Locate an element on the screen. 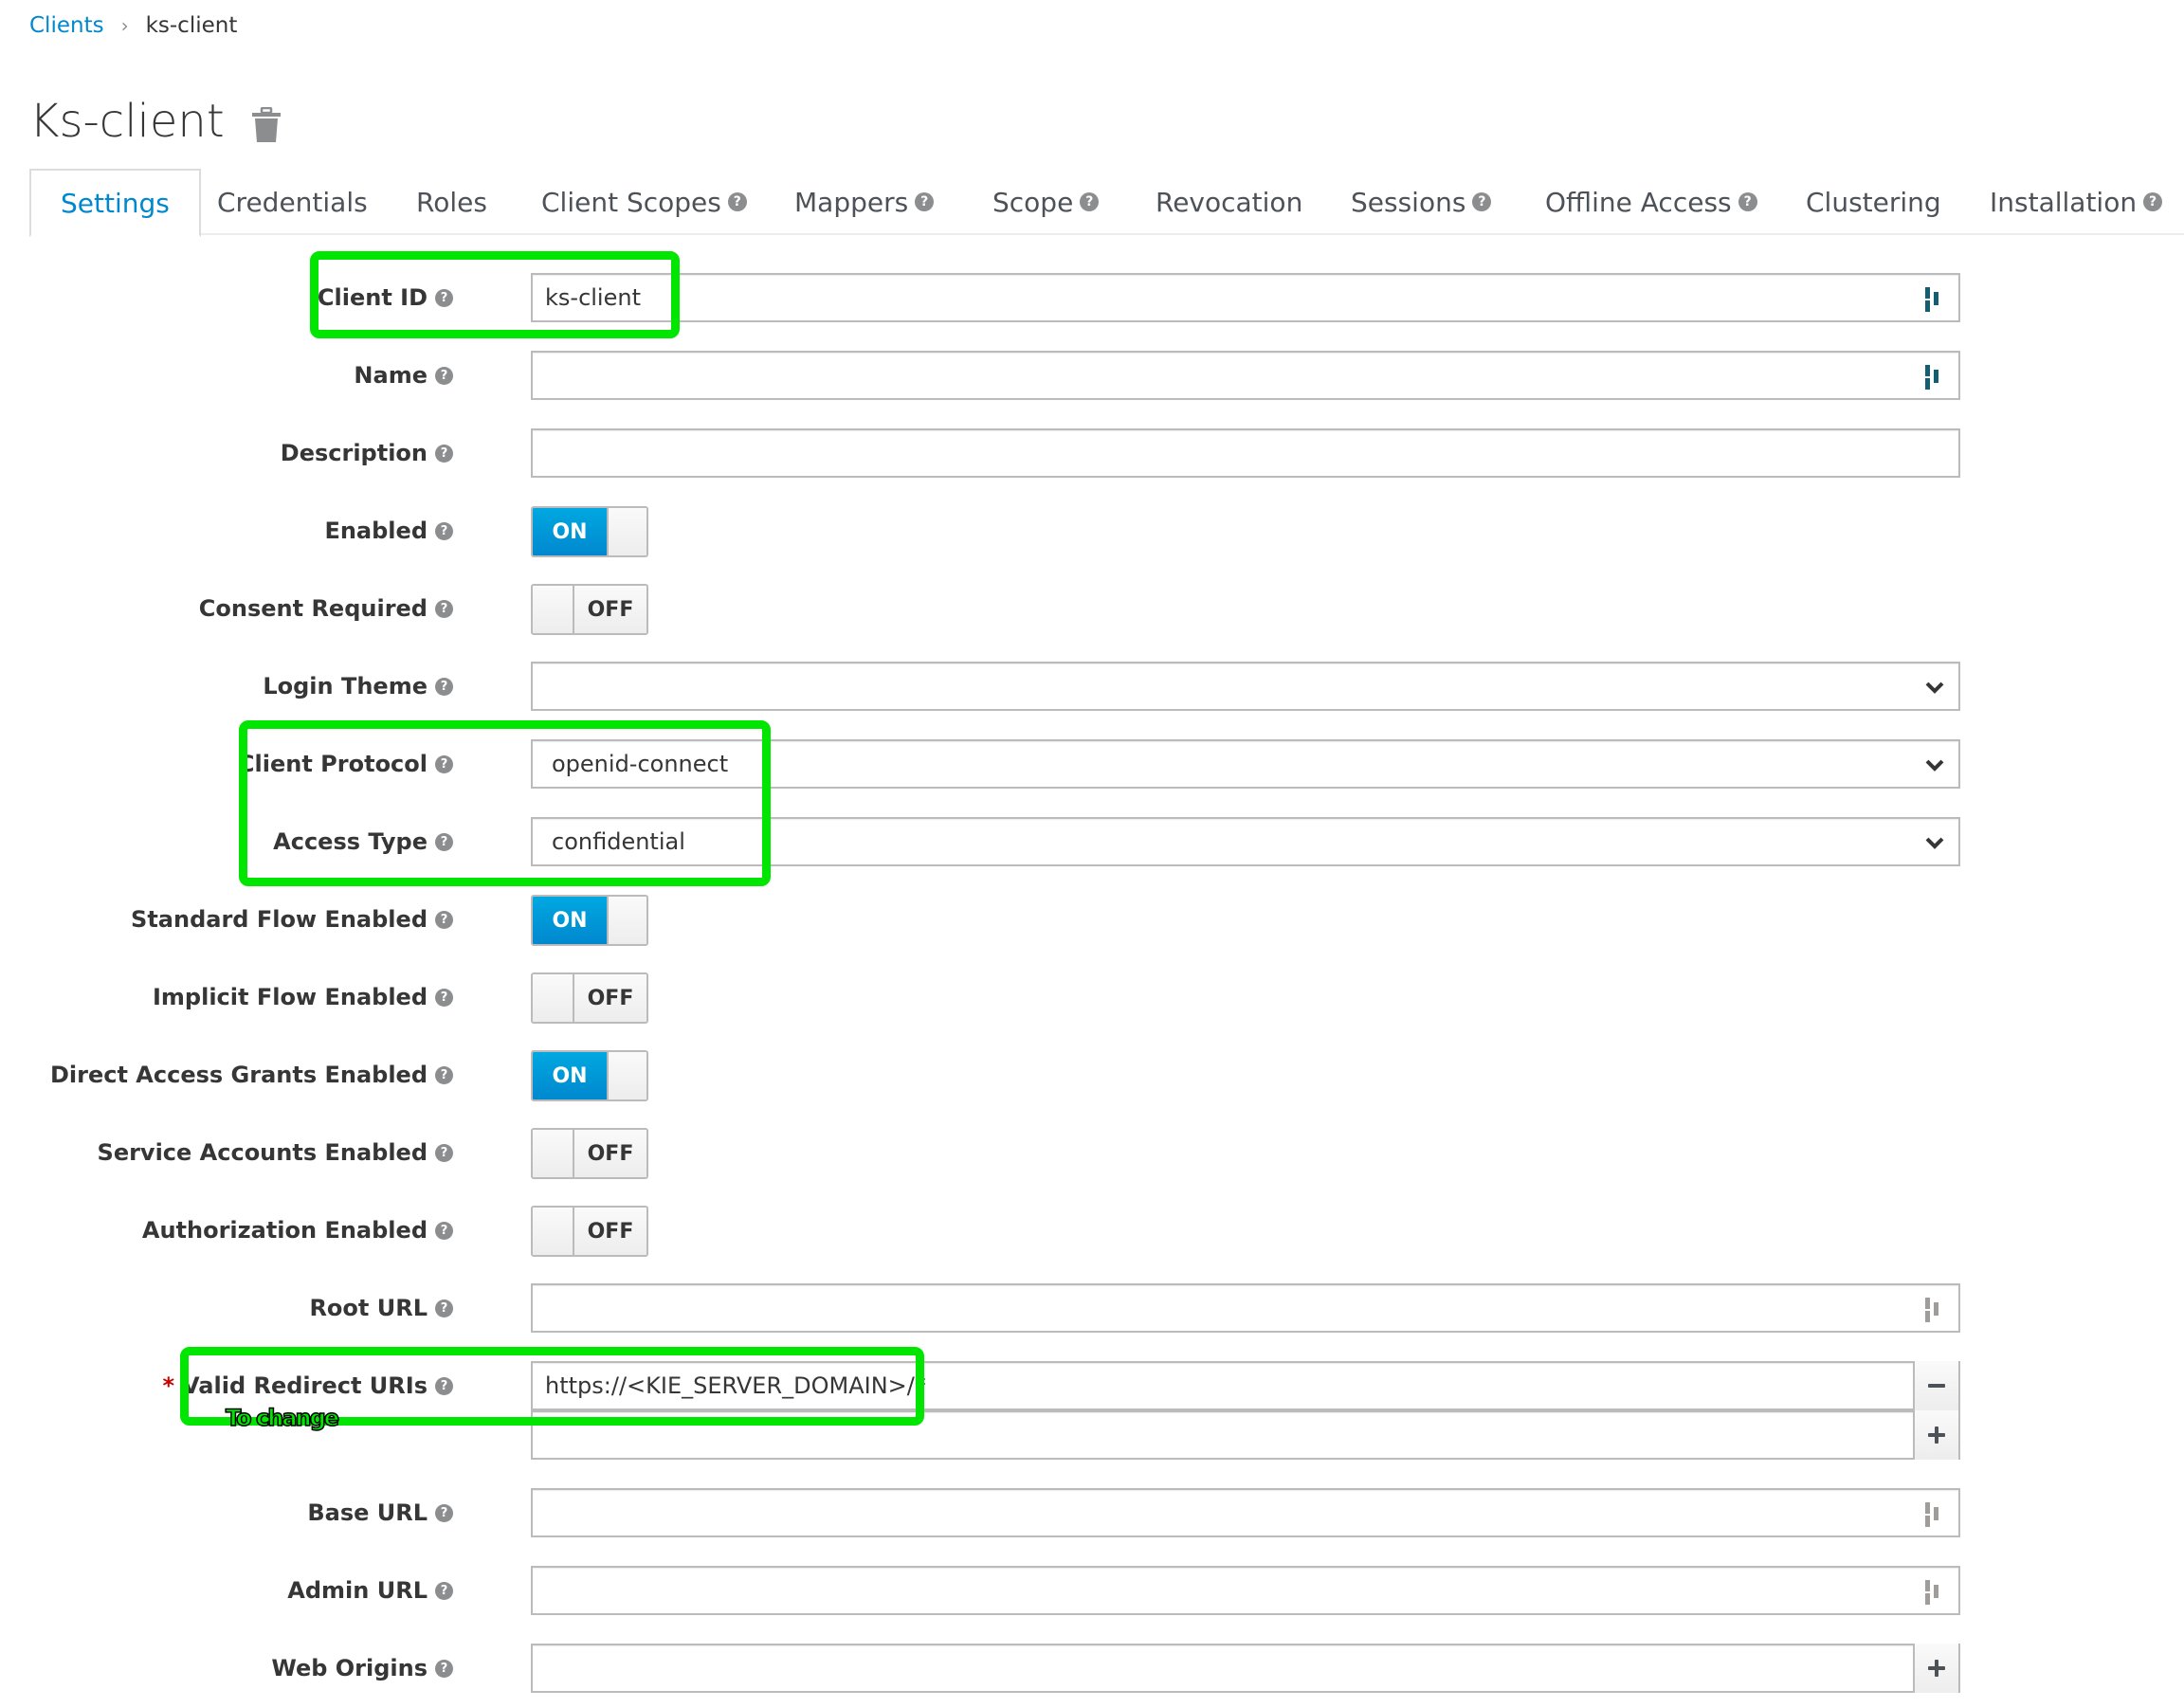 The height and width of the screenshot is (1708, 2184). add-redirect-uri-button is located at coordinates (1935, 1435).